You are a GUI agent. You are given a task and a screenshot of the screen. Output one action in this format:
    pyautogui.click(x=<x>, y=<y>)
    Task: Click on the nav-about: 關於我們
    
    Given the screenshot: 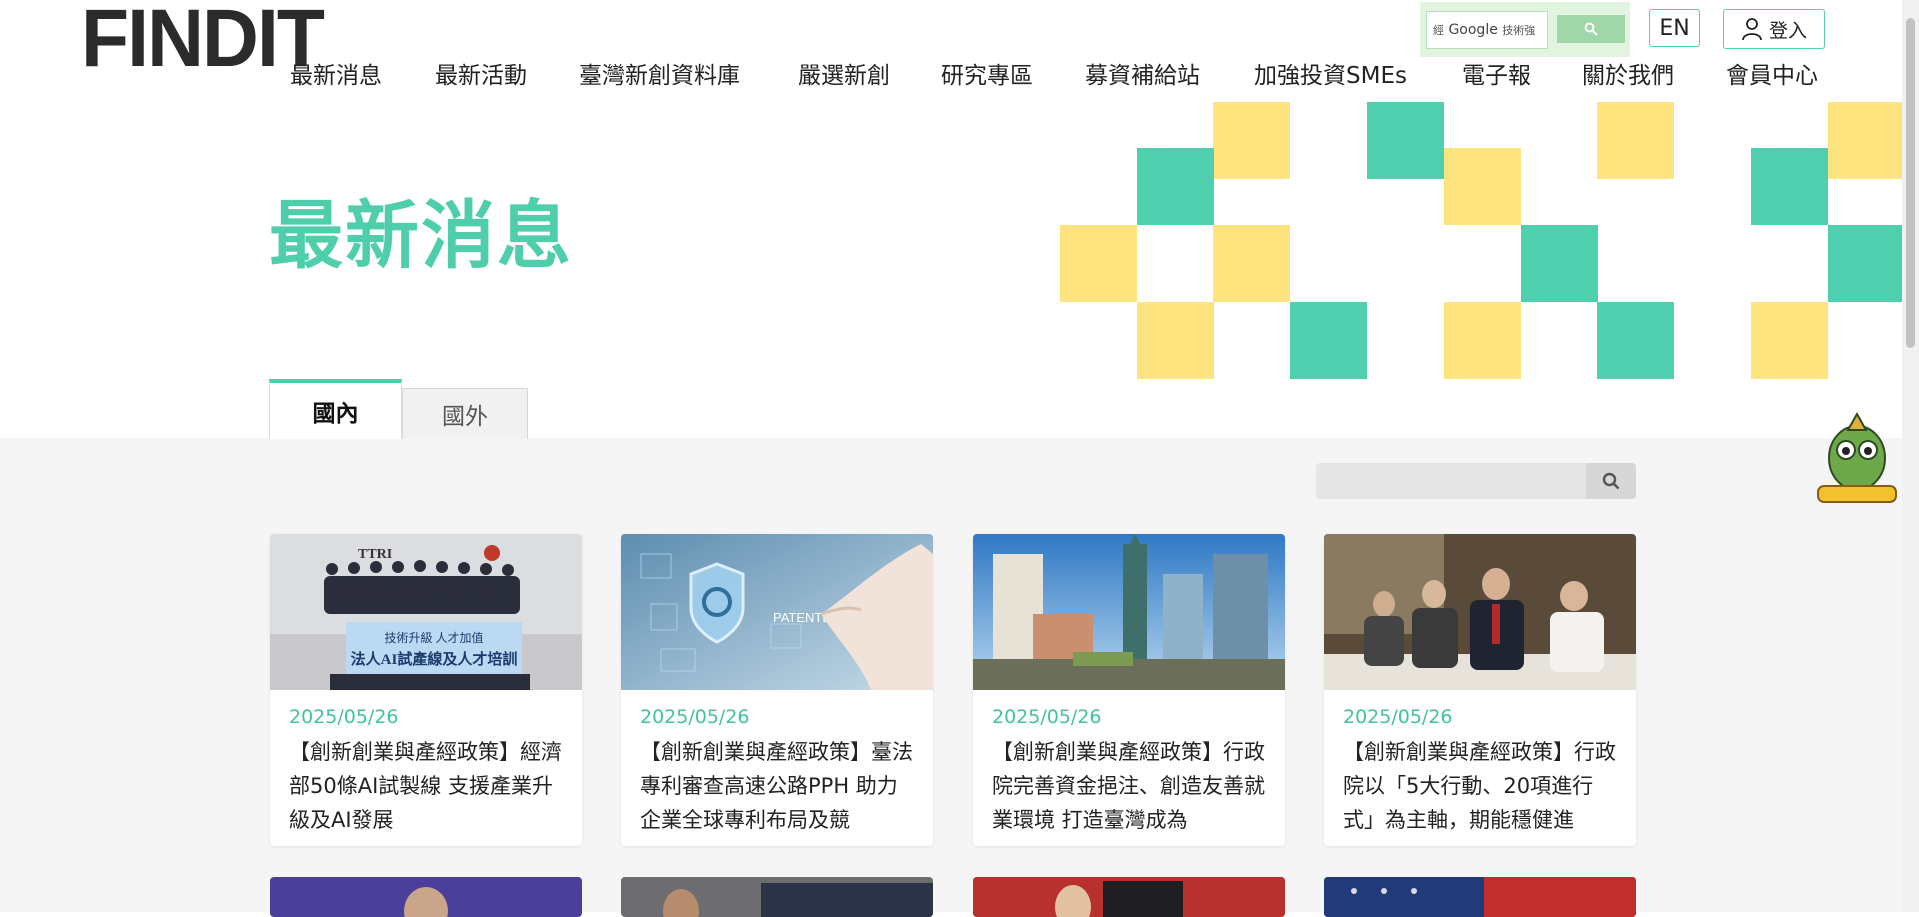 What is the action you would take?
    pyautogui.click(x=1628, y=73)
    